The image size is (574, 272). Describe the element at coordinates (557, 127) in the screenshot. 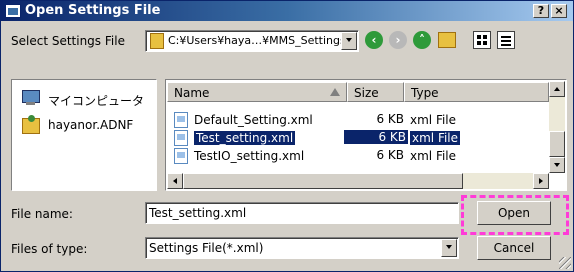

I see `vertical-scrollbar` at that location.